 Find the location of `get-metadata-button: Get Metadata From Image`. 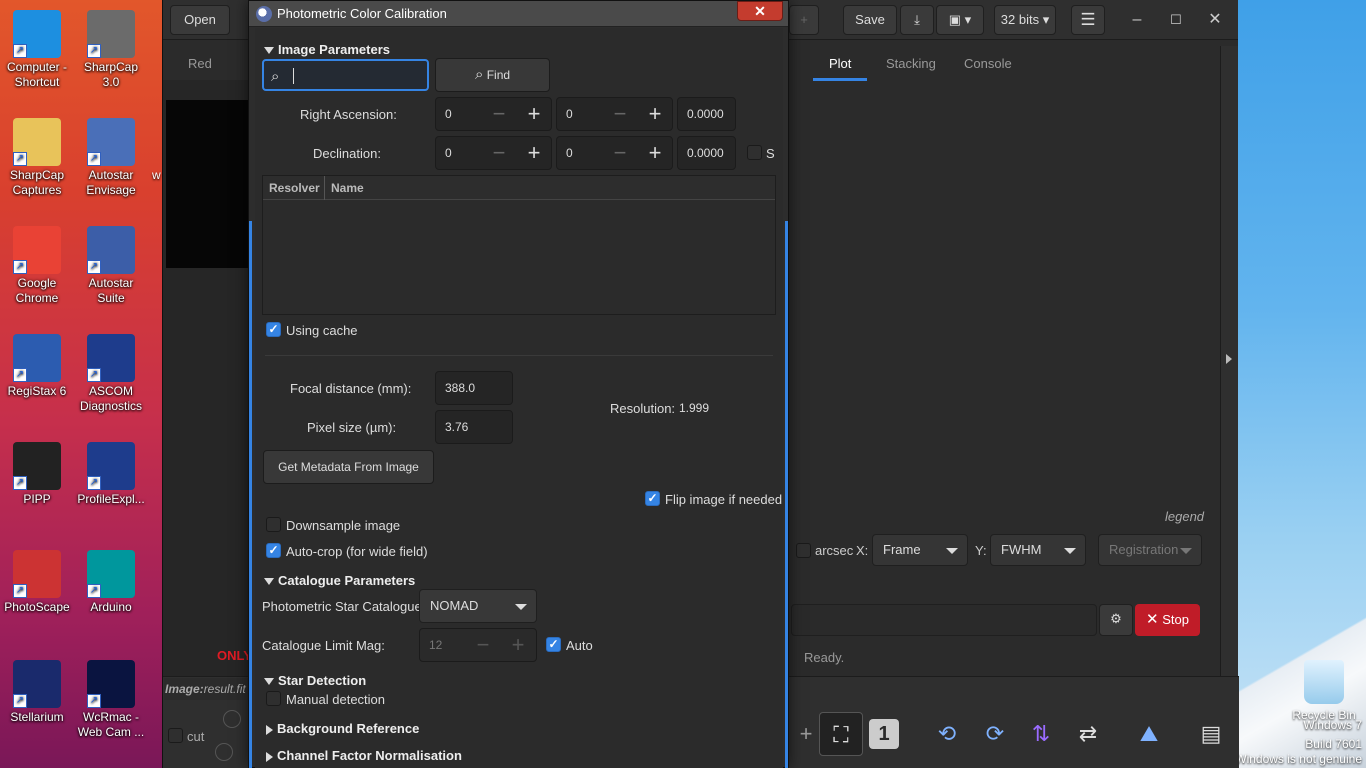

get-metadata-button: Get Metadata From Image is located at coordinates (348, 467).